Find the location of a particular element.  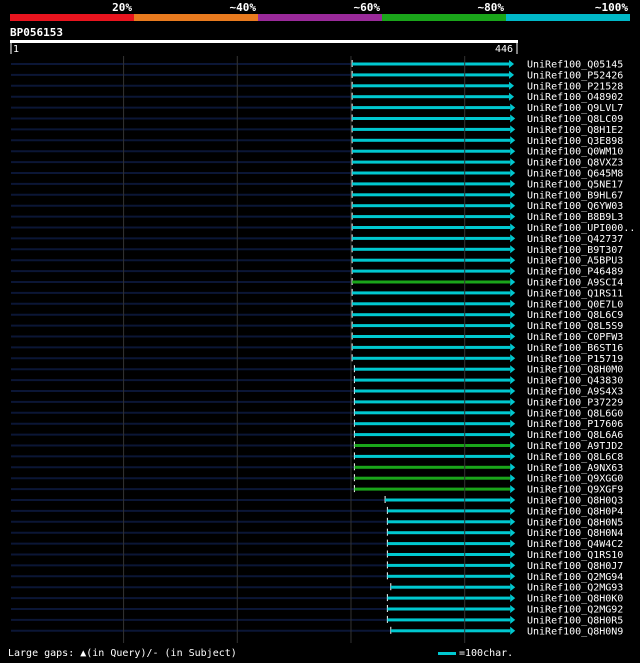

hit-label: UniRef100_Q8L6C8 is located at coordinates (575, 457).